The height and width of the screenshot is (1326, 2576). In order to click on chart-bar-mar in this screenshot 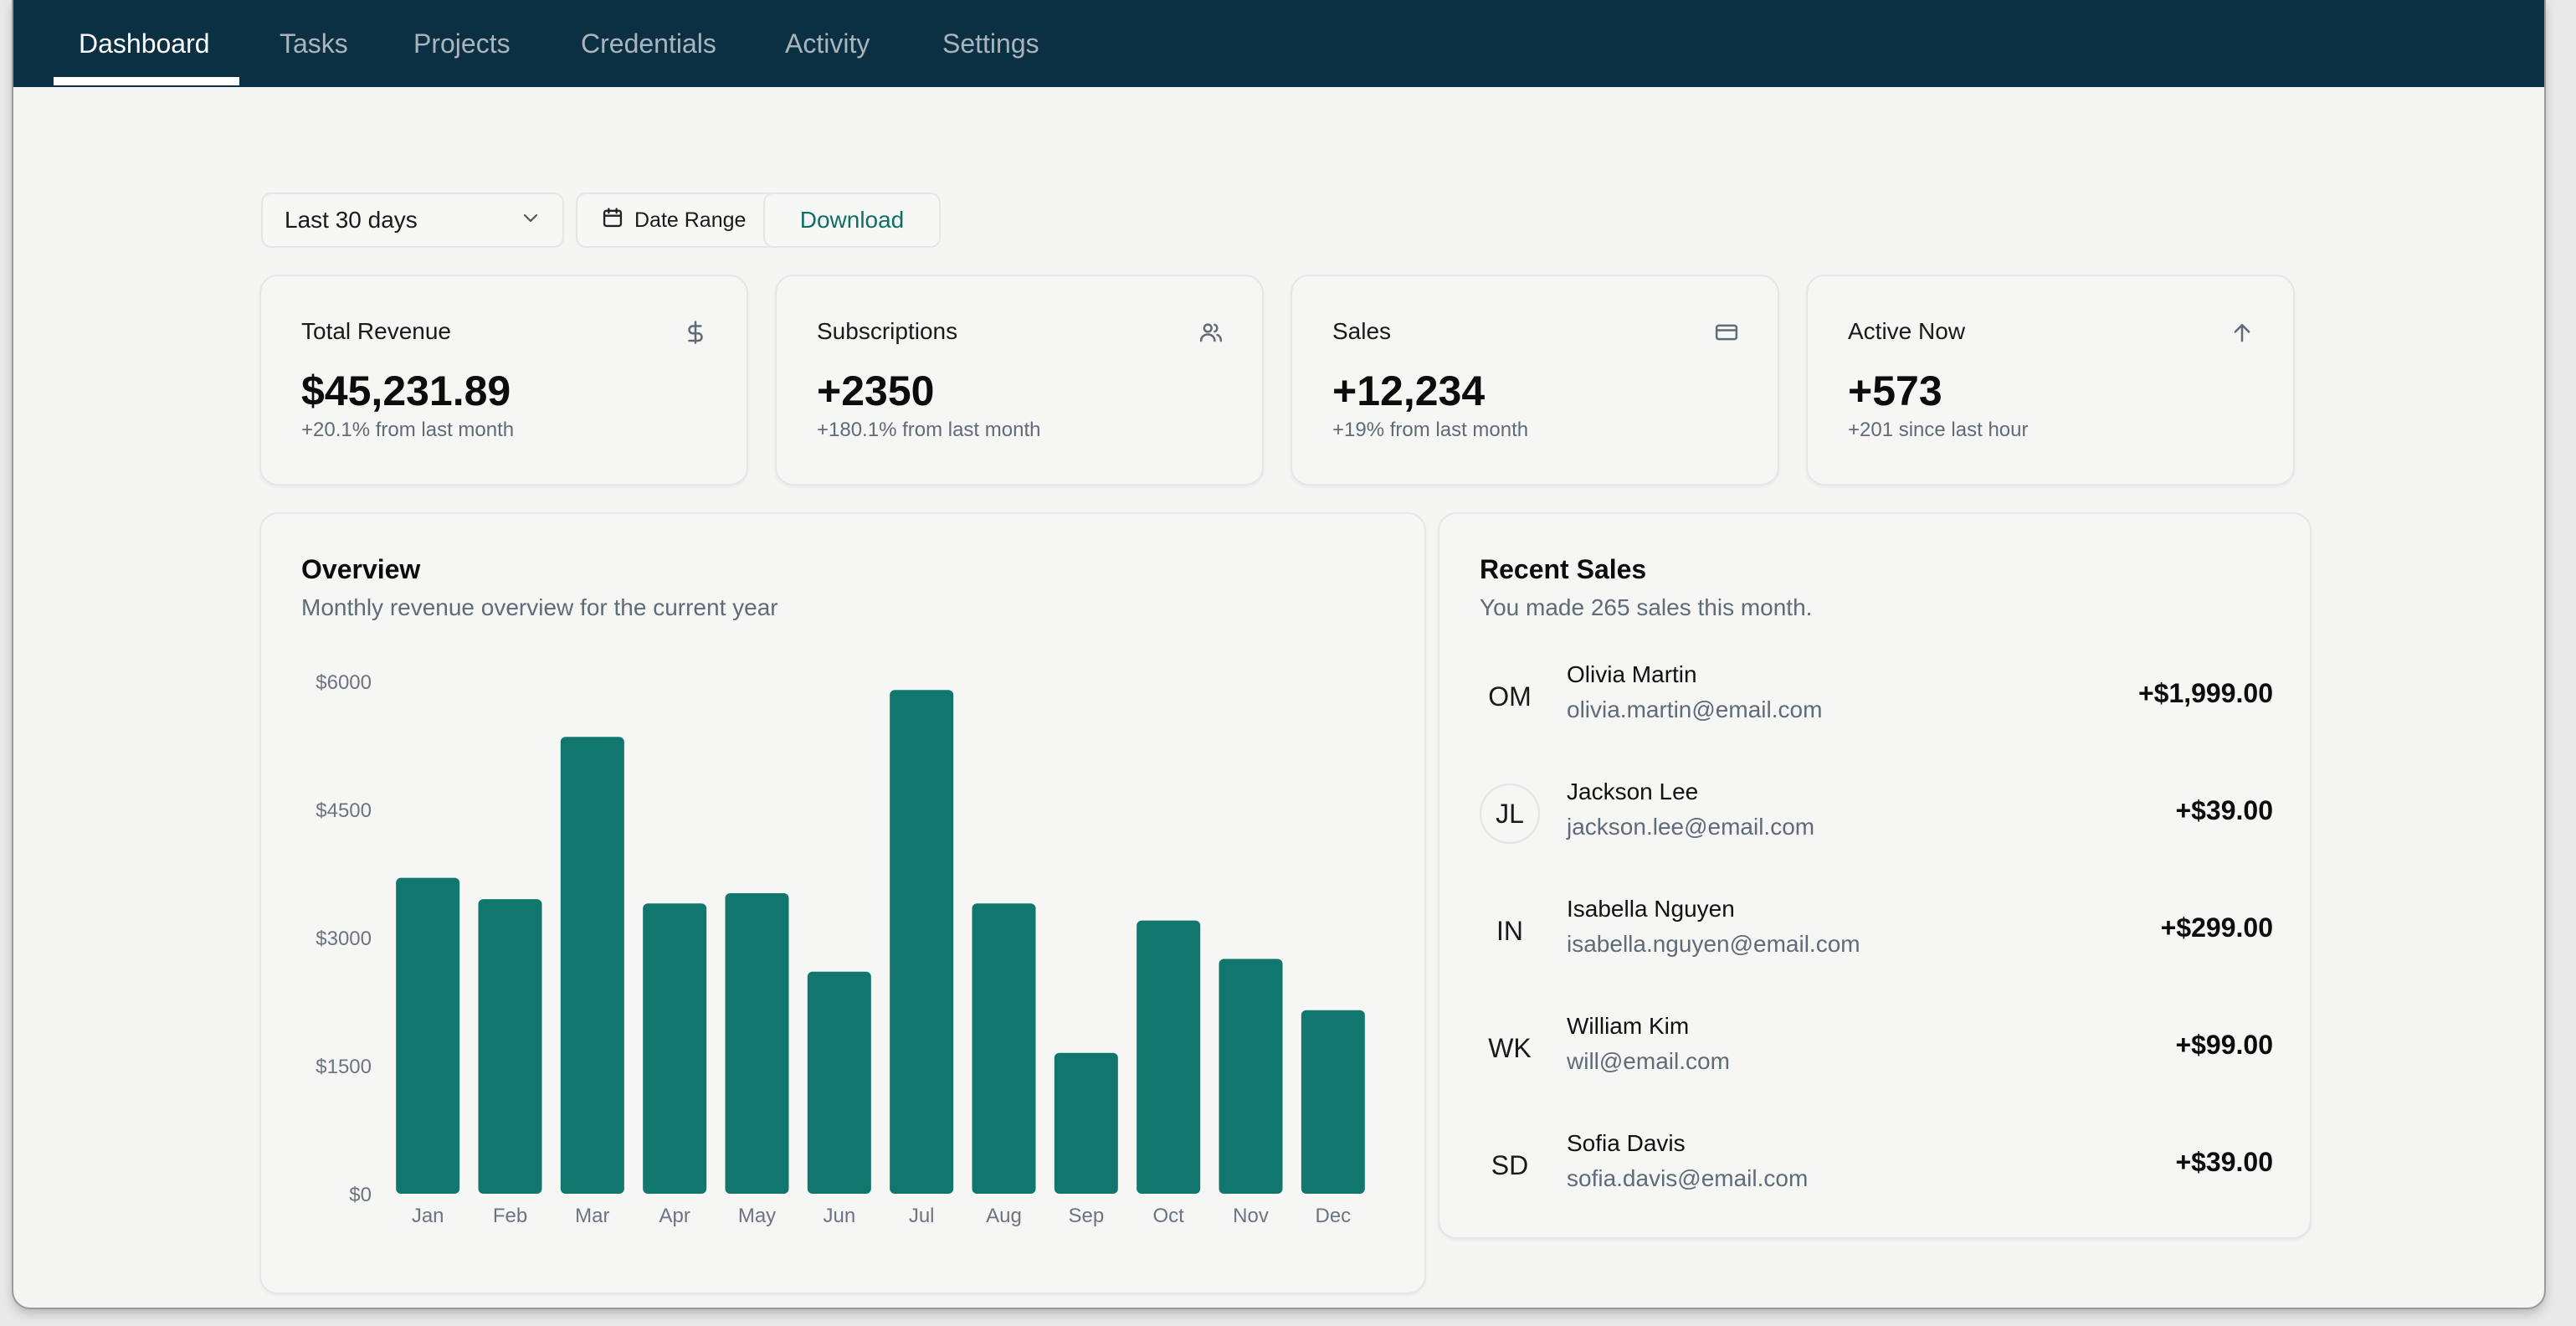, I will do `click(592, 965)`.